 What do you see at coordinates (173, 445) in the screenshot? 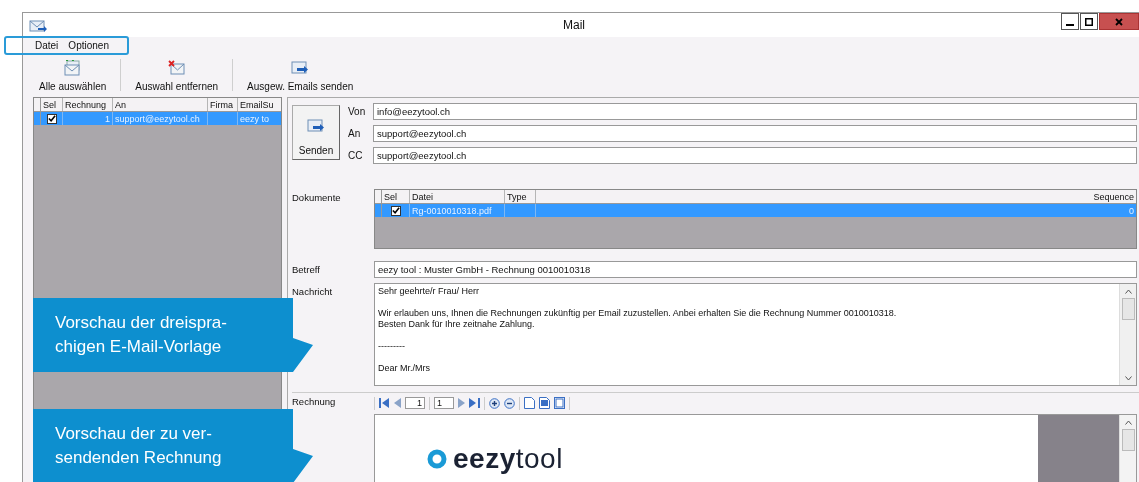
I see `callout: Vorschau der zu ver- sendenden Rechnung` at bounding box center [173, 445].